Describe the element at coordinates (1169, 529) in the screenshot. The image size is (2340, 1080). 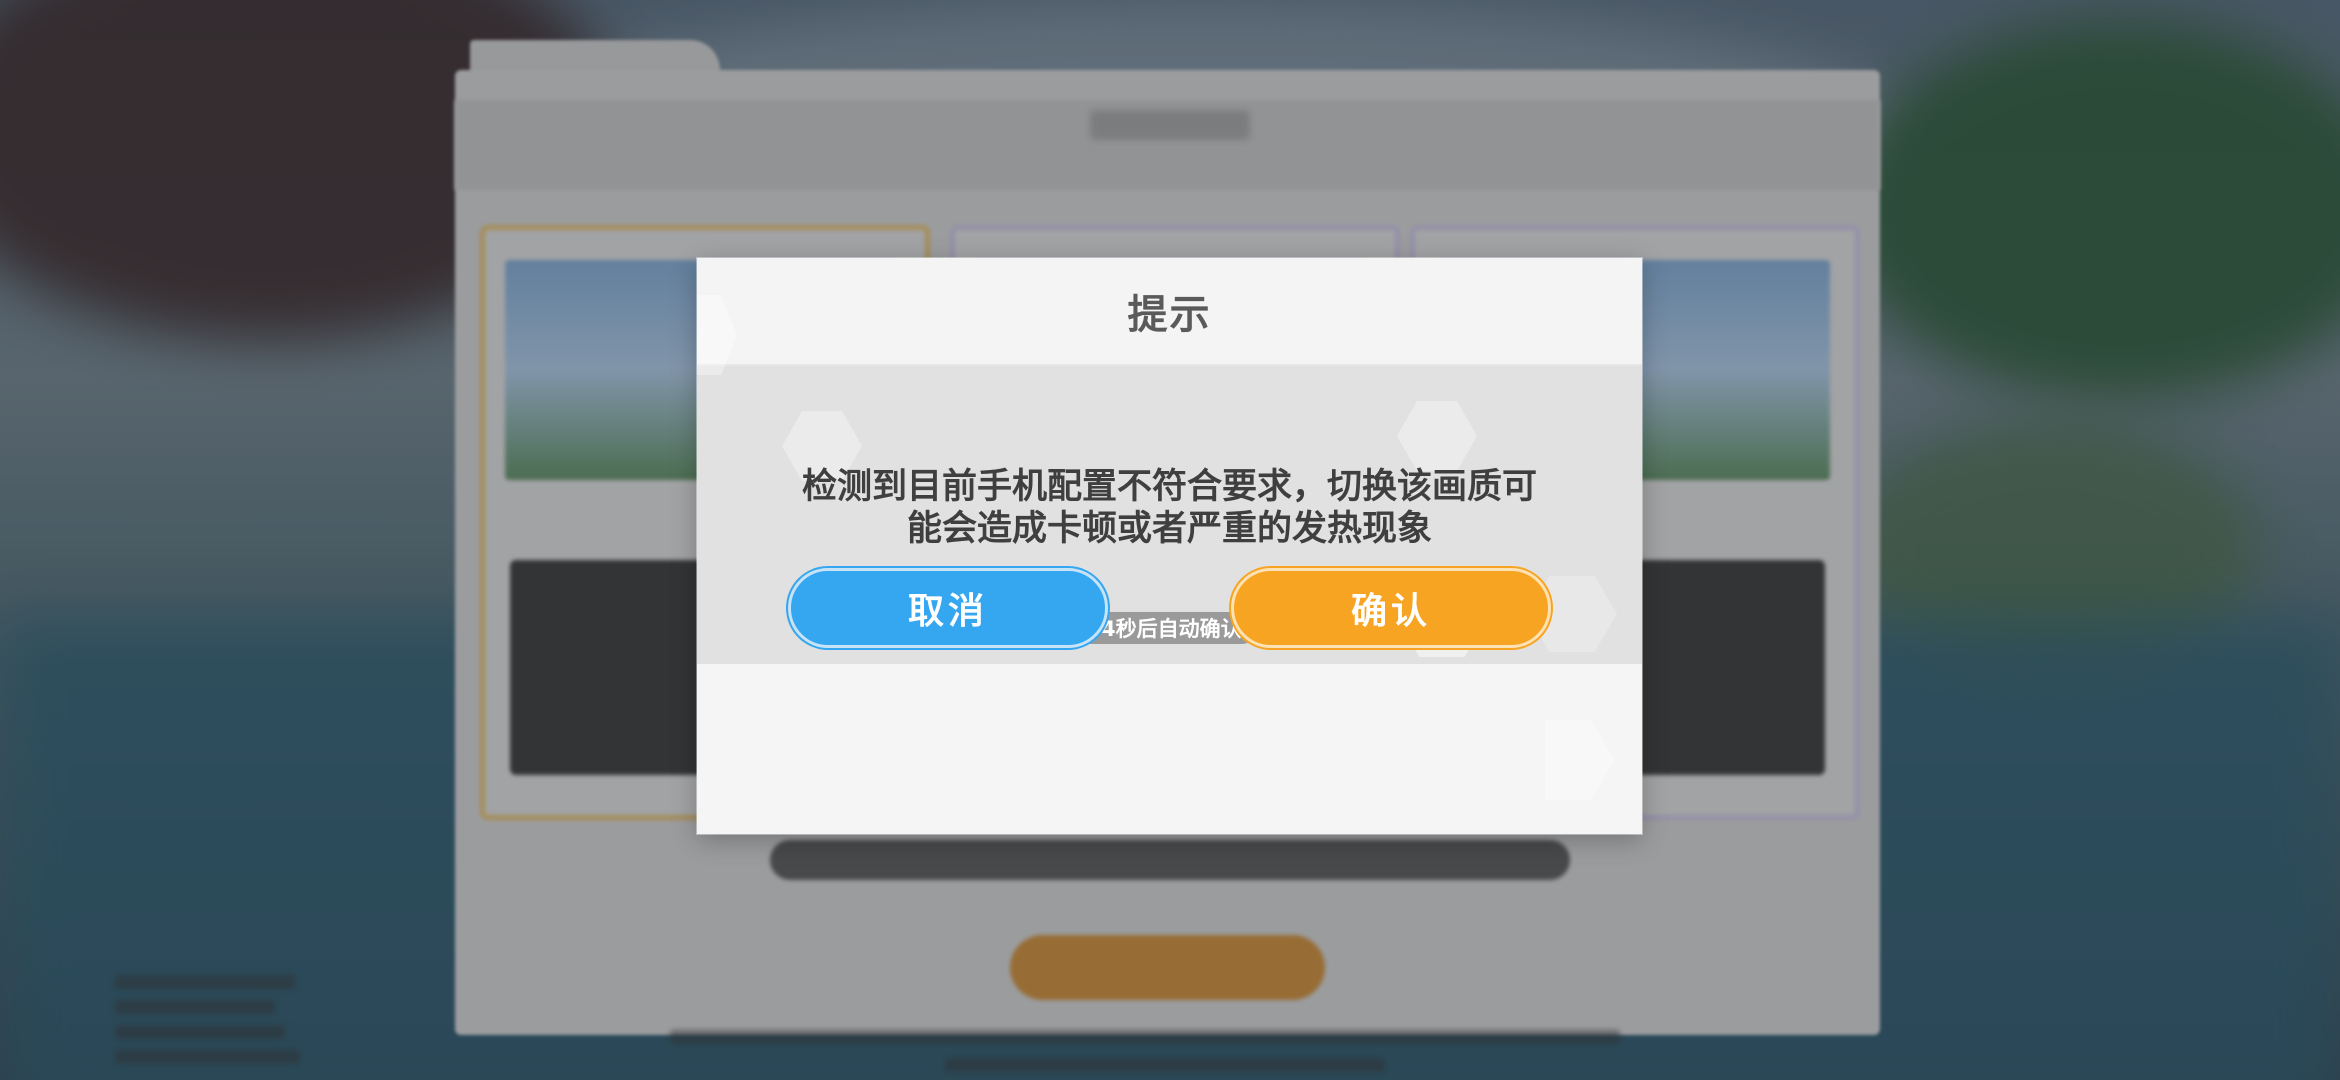
I see `message-line: 能会造成卡顿或者严重的发热现象` at that location.